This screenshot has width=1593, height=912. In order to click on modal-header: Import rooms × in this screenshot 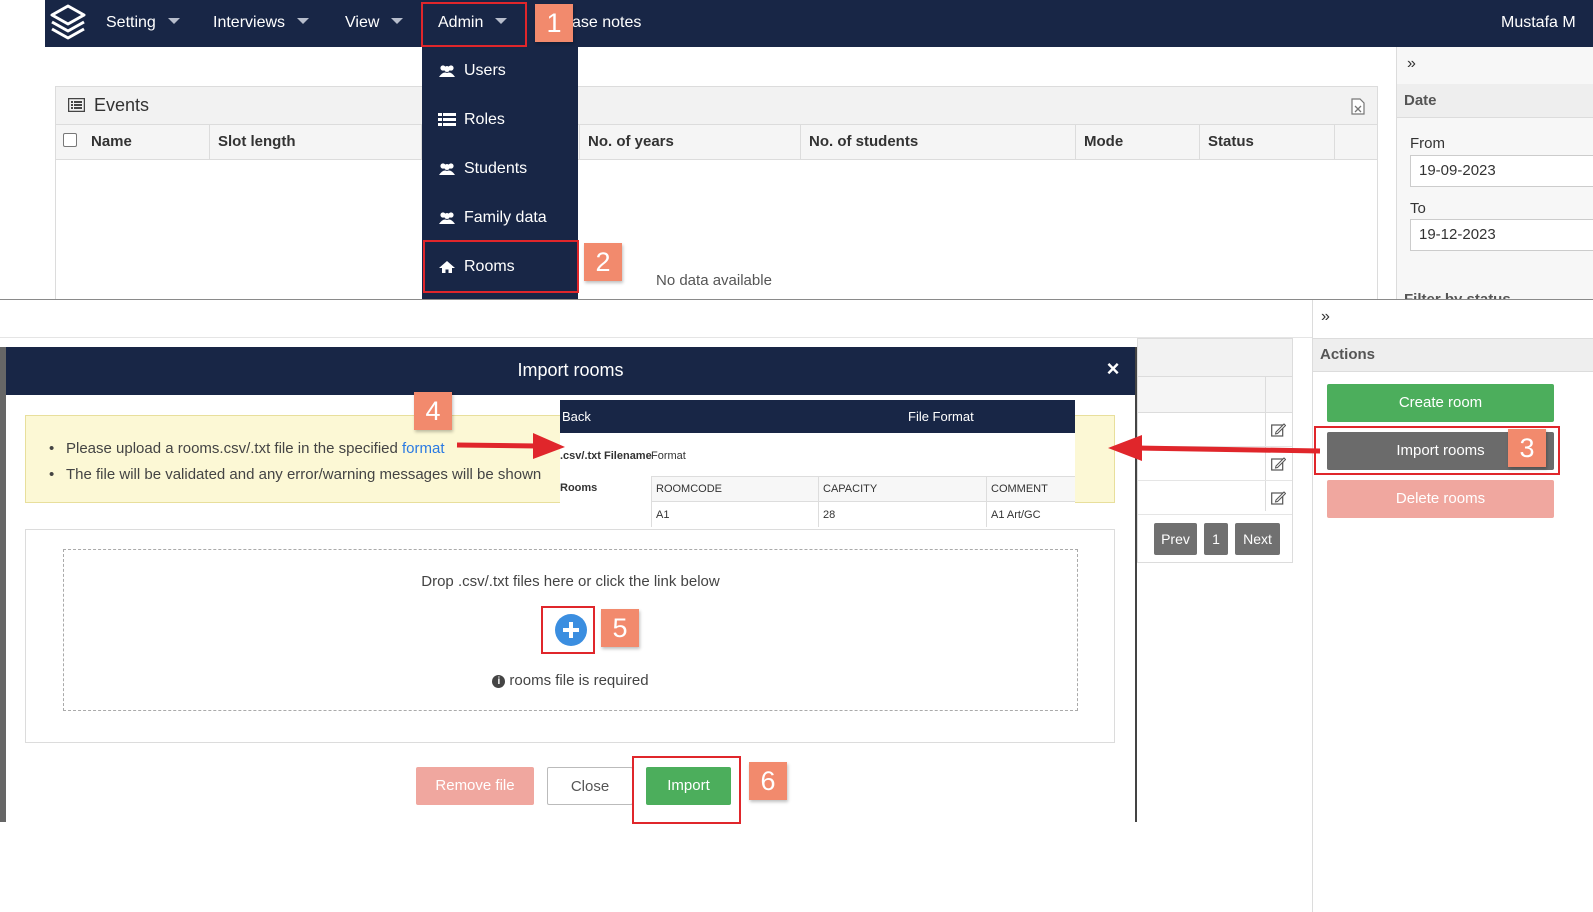, I will do `click(570, 371)`.